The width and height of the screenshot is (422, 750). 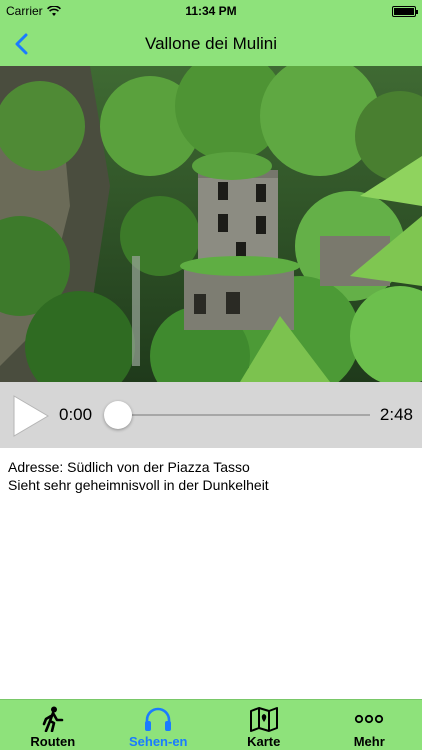 What do you see at coordinates (158, 719) in the screenshot?
I see `headphones-icon` at bounding box center [158, 719].